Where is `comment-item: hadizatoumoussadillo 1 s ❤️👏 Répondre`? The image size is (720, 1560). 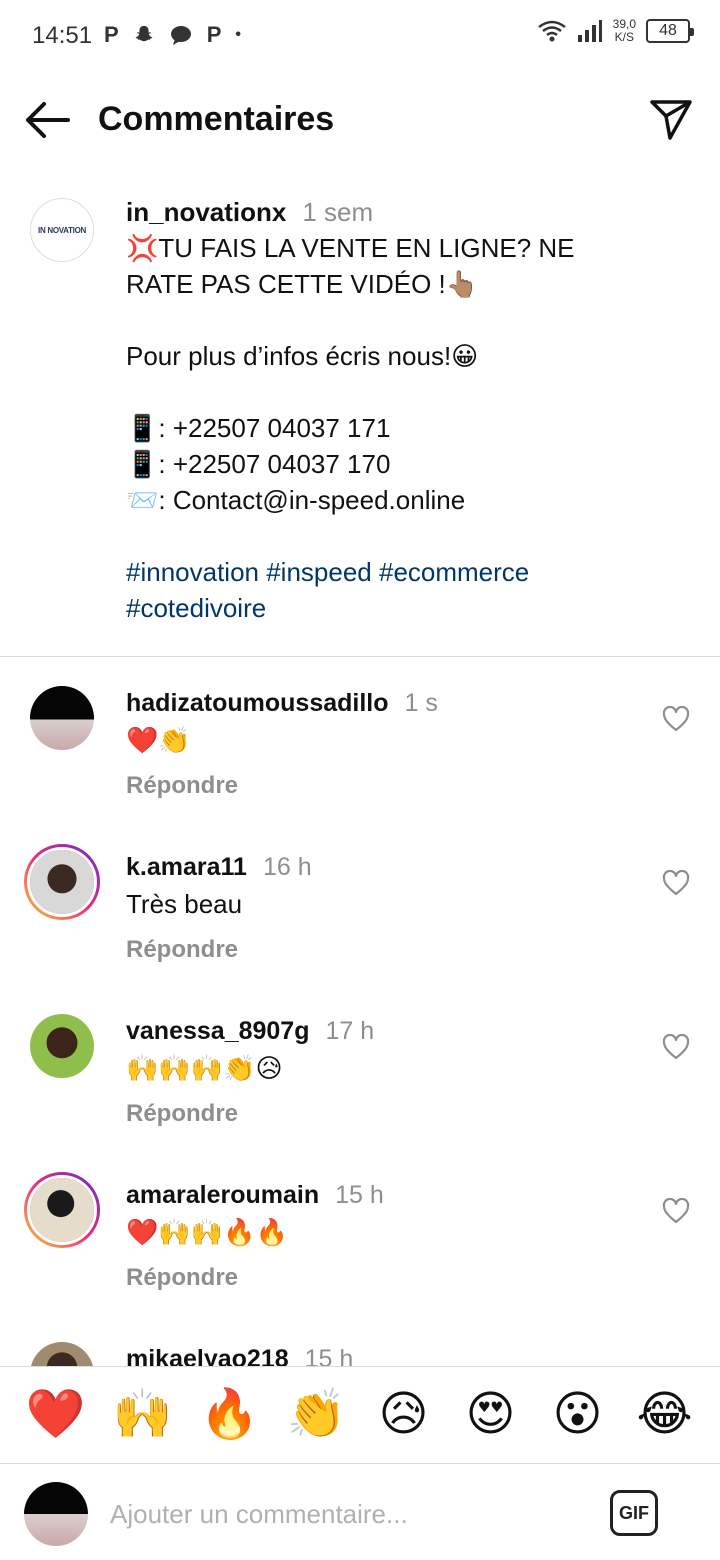
comment-item: hadizatoumoussadillo 1 s ❤️👏 Répondre is located at coordinates (360, 768).